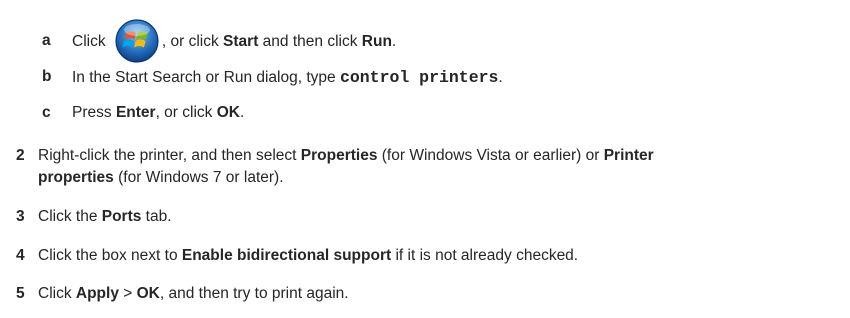 This screenshot has height=318, width=850. Describe the element at coordinates (20, 216) in the screenshot. I see `step-number-3: 3` at that location.